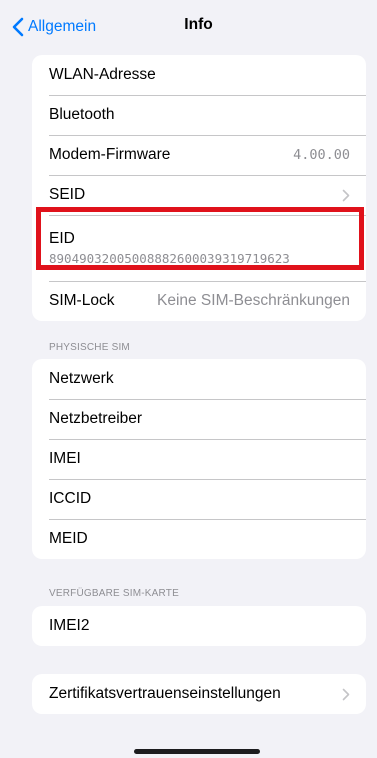 The height and width of the screenshot is (758, 377). I want to click on certificate-trust-settings-label: Zertifikatsvertrauenseinstellungen, so click(165, 693).